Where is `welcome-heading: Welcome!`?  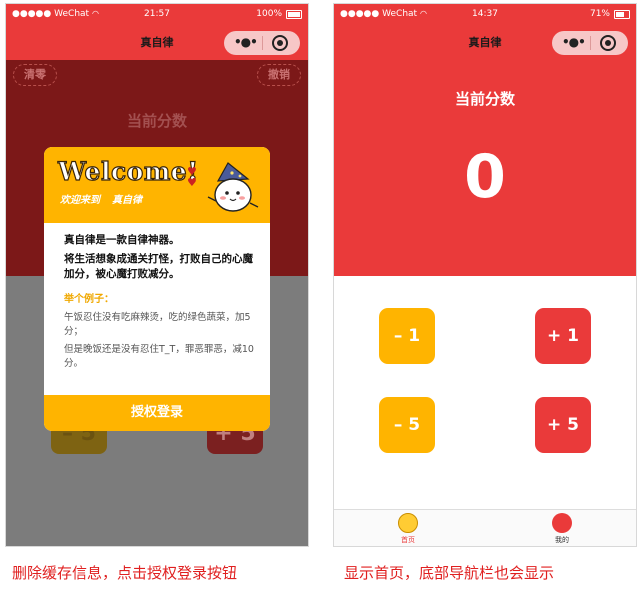 welcome-heading: Welcome! is located at coordinates (128, 171).